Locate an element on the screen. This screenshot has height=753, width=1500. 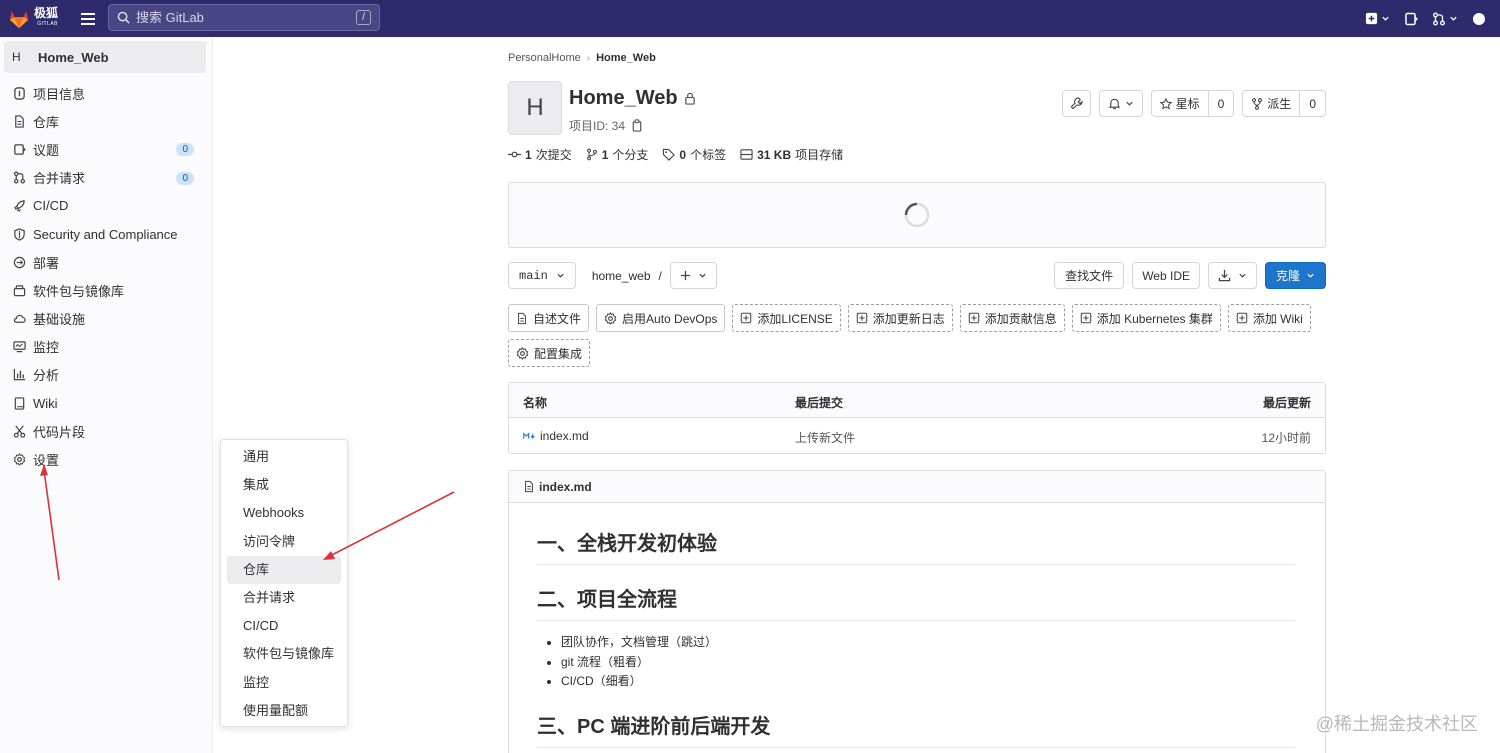
create-new-button is located at coordinates (1377, 18).